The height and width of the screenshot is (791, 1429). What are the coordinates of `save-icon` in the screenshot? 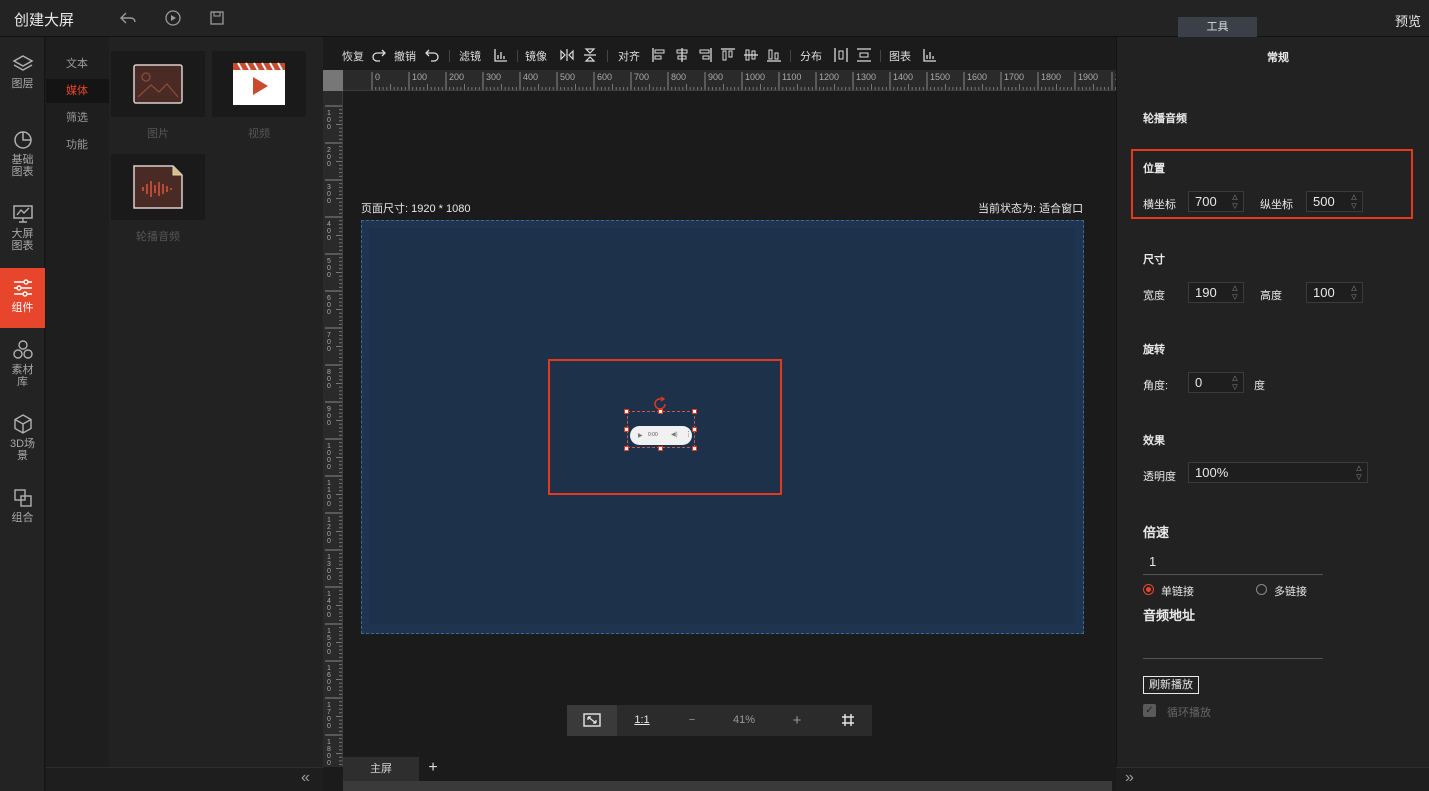 It's located at (217, 19).